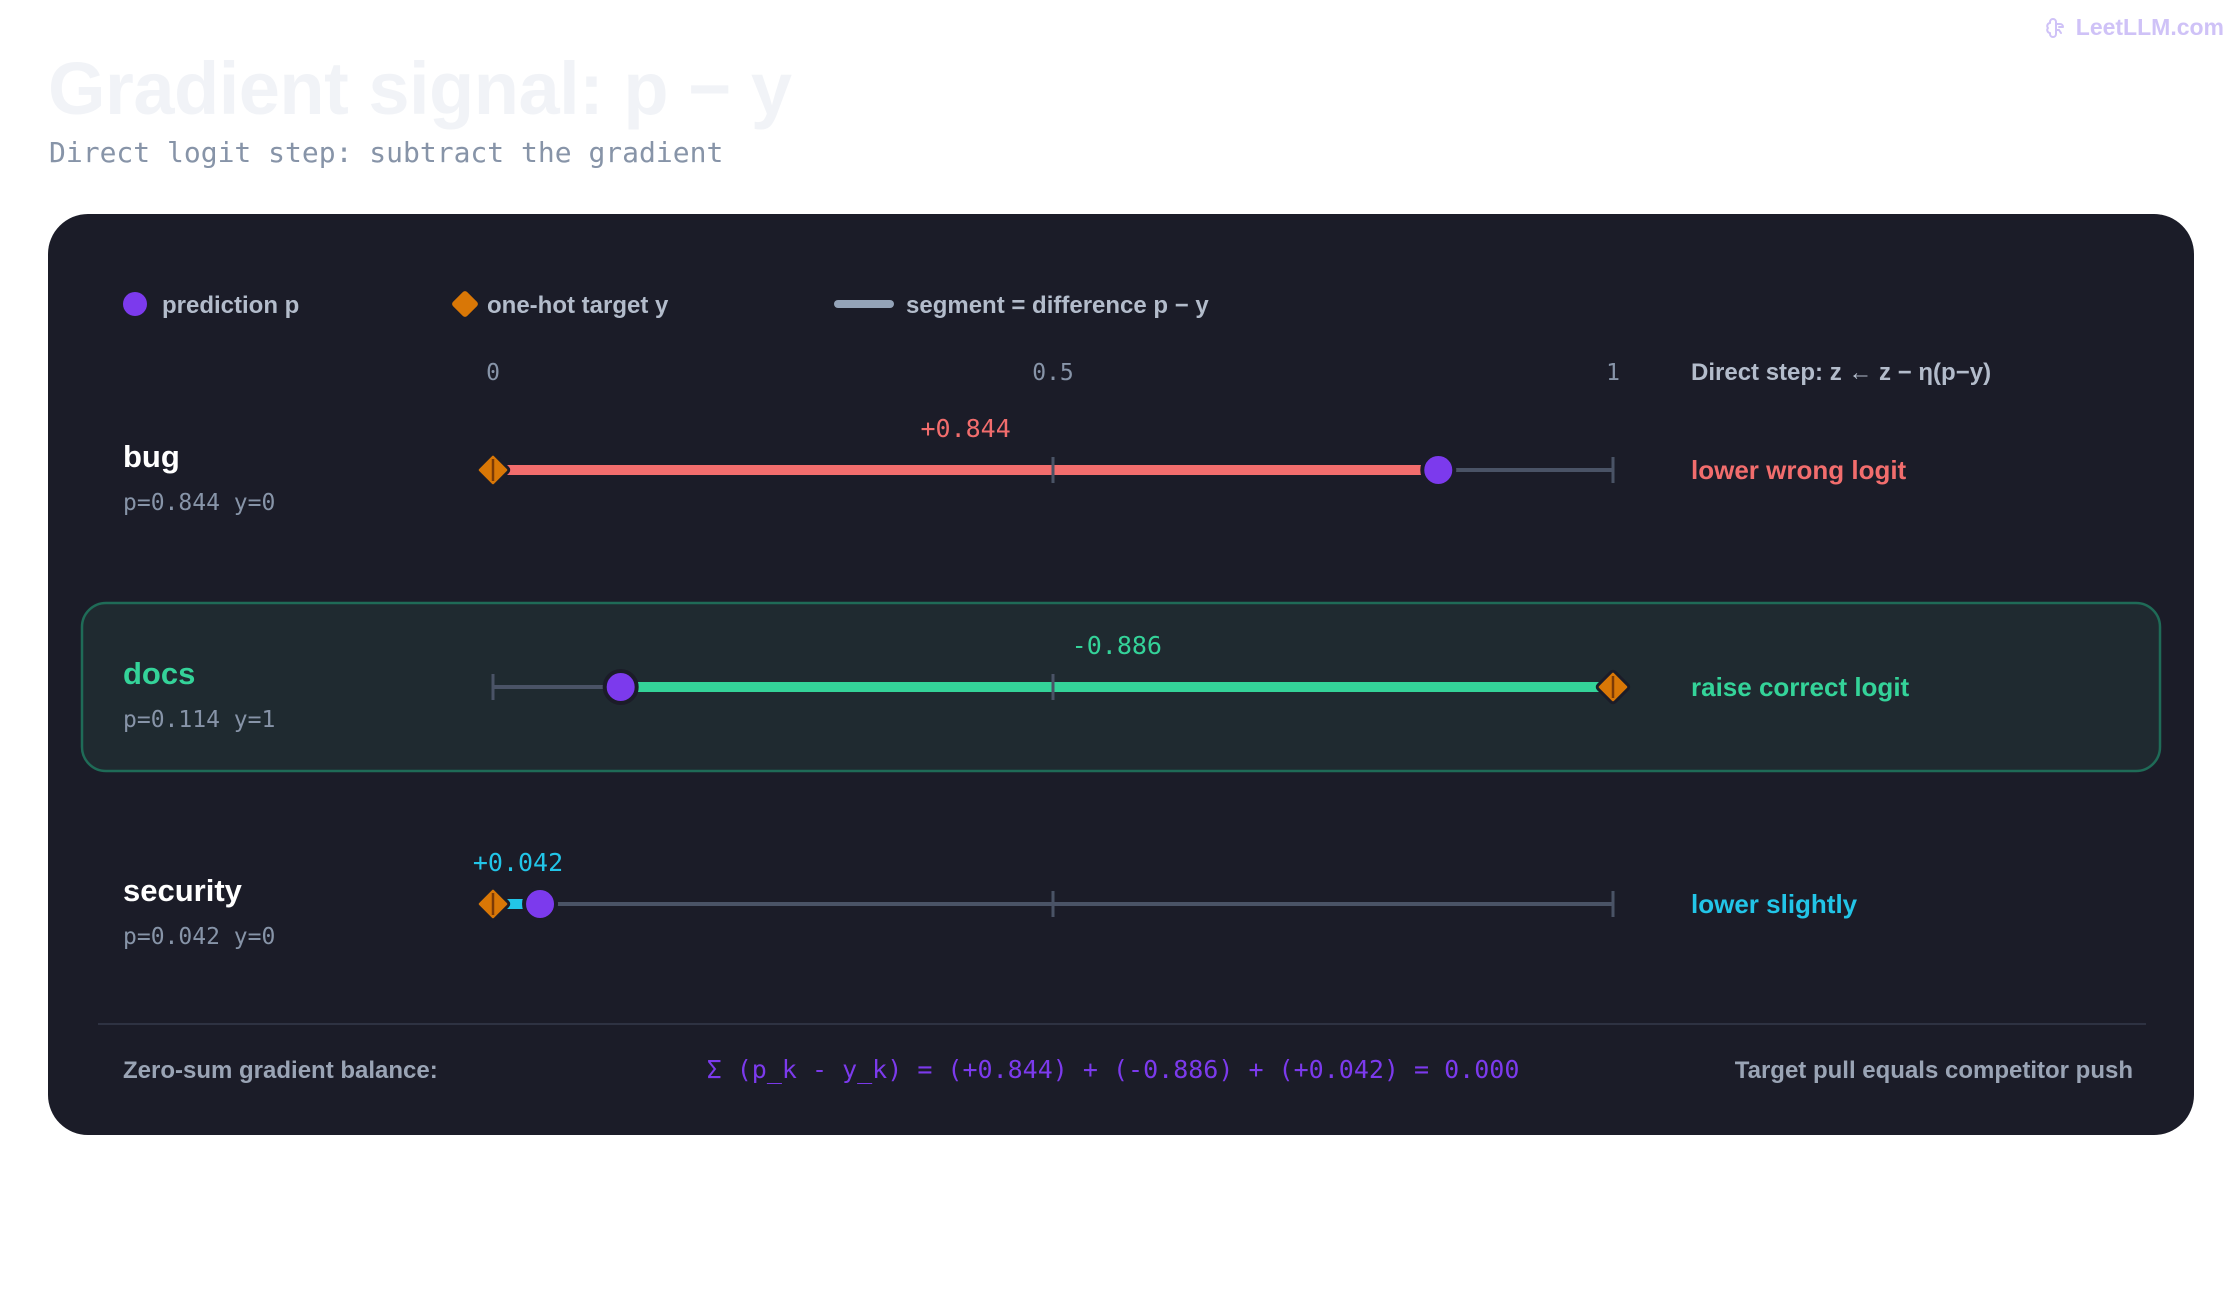 The image size is (2240, 1300). I want to click on legend-target-label: one-hot target y, so click(578, 305).